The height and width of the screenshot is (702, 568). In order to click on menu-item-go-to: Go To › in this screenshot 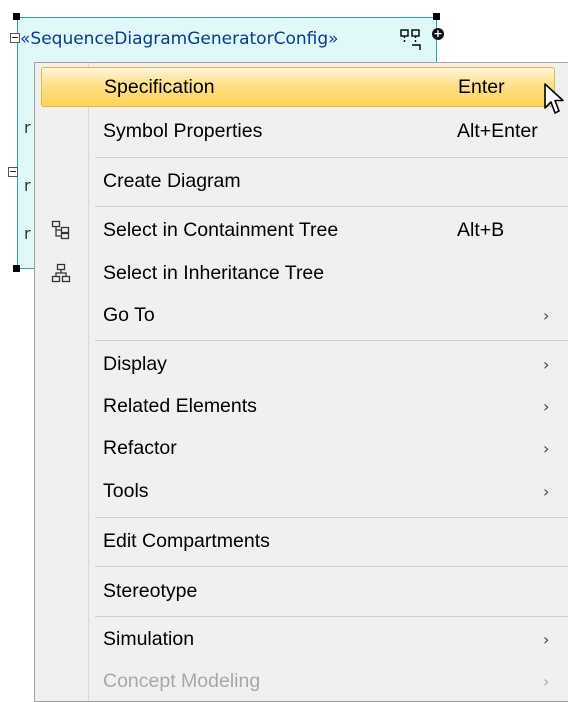, I will do `click(301, 315)`.